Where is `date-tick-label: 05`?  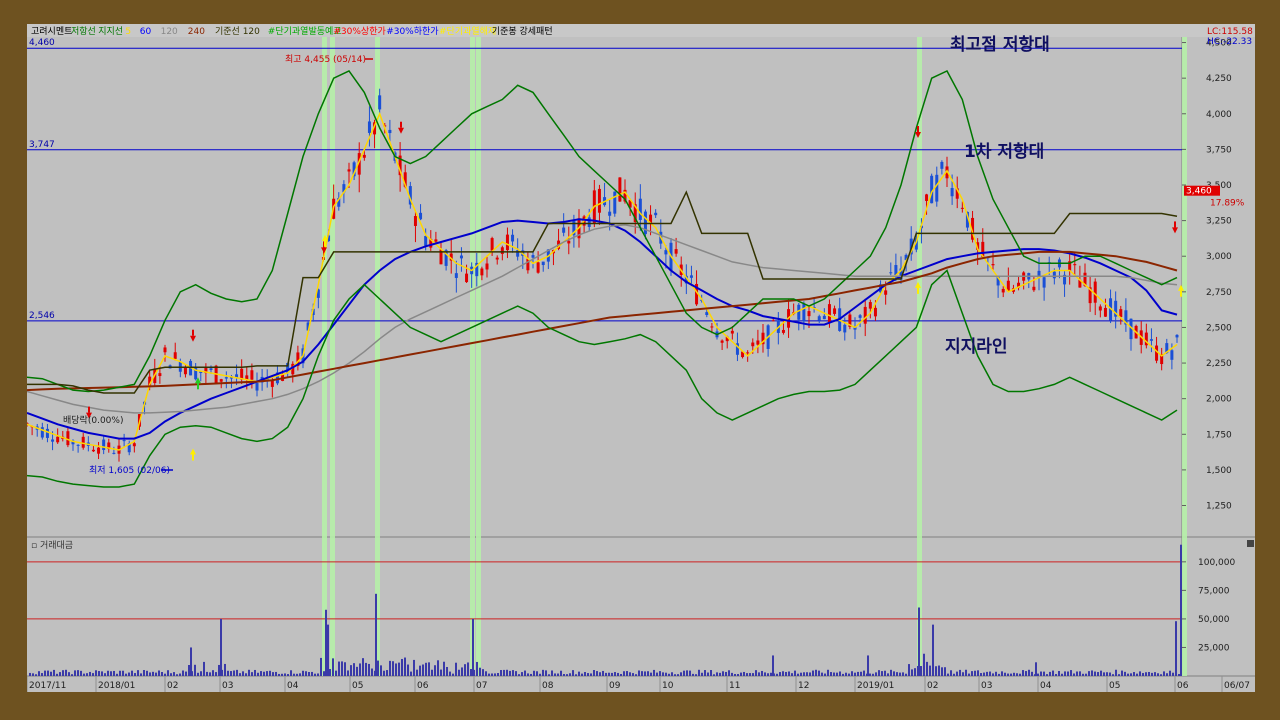 date-tick-label: 05 is located at coordinates (1114, 686).